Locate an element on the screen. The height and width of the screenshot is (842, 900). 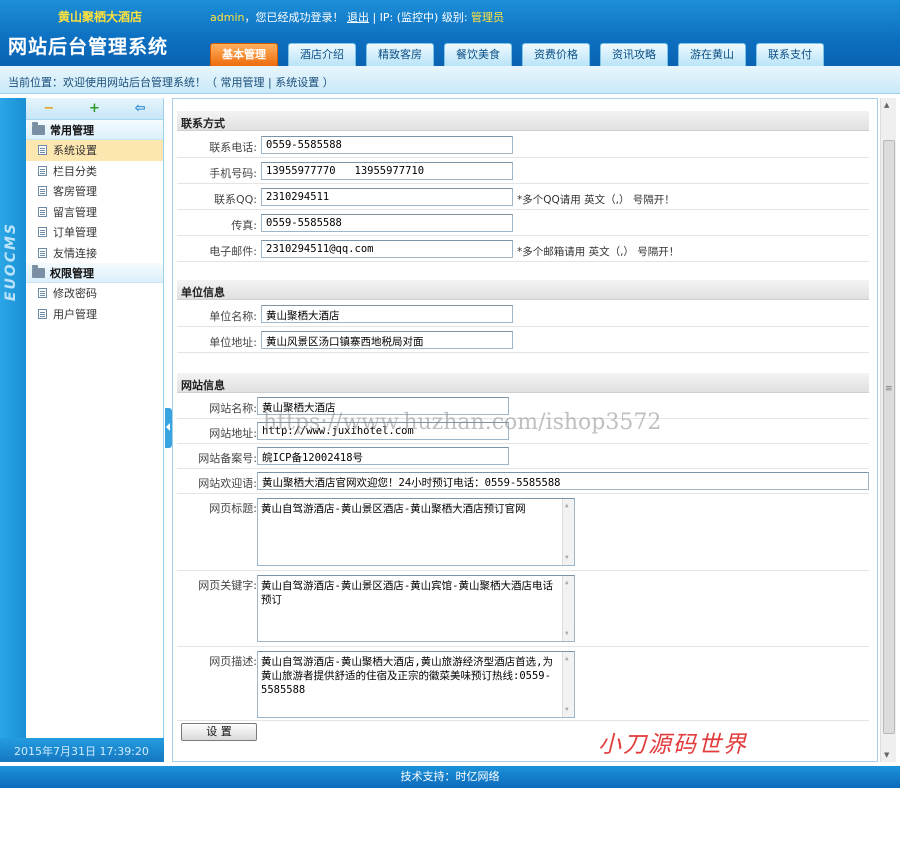
qq-label: 联系QQ: is located at coordinates (235, 199).